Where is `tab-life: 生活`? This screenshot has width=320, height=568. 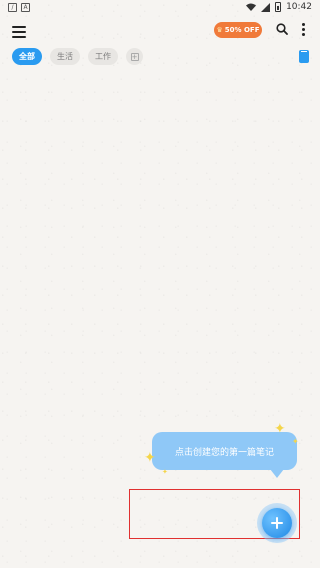
tab-life: 生活 is located at coordinates (65, 56).